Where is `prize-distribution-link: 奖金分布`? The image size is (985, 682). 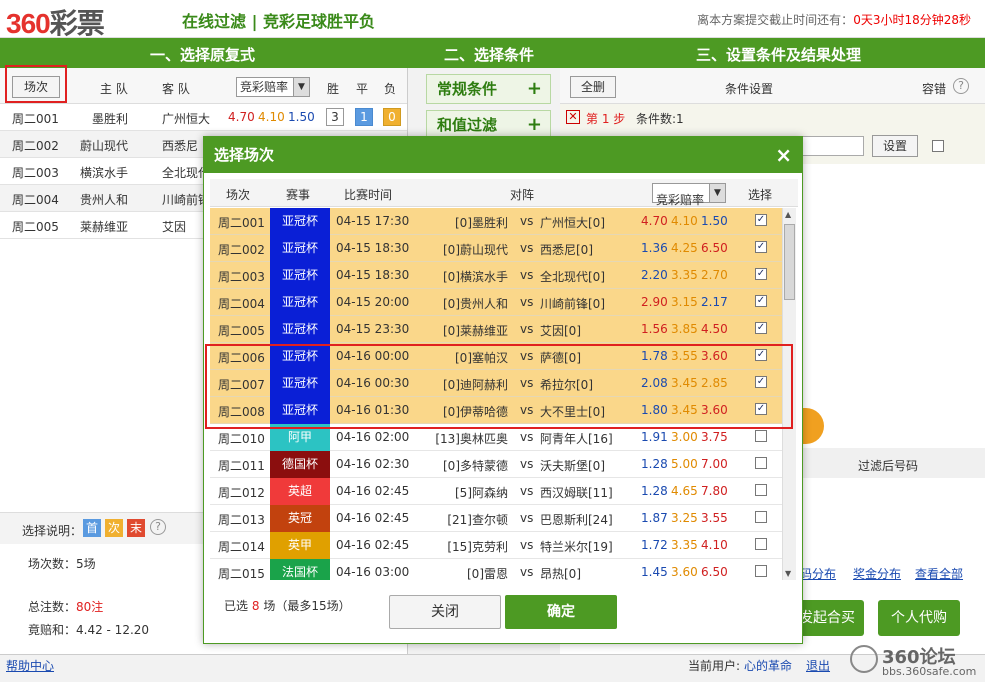 prize-distribution-link: 奖金分布 is located at coordinates (877, 573).